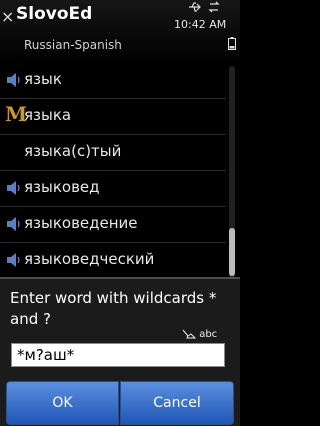 This screenshot has width=320, height=426. Describe the element at coordinates (113, 80) in the screenshot. I see `list-item: язык` at that location.